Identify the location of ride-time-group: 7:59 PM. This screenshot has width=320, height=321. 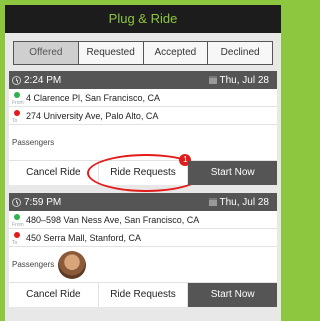
(36, 202).